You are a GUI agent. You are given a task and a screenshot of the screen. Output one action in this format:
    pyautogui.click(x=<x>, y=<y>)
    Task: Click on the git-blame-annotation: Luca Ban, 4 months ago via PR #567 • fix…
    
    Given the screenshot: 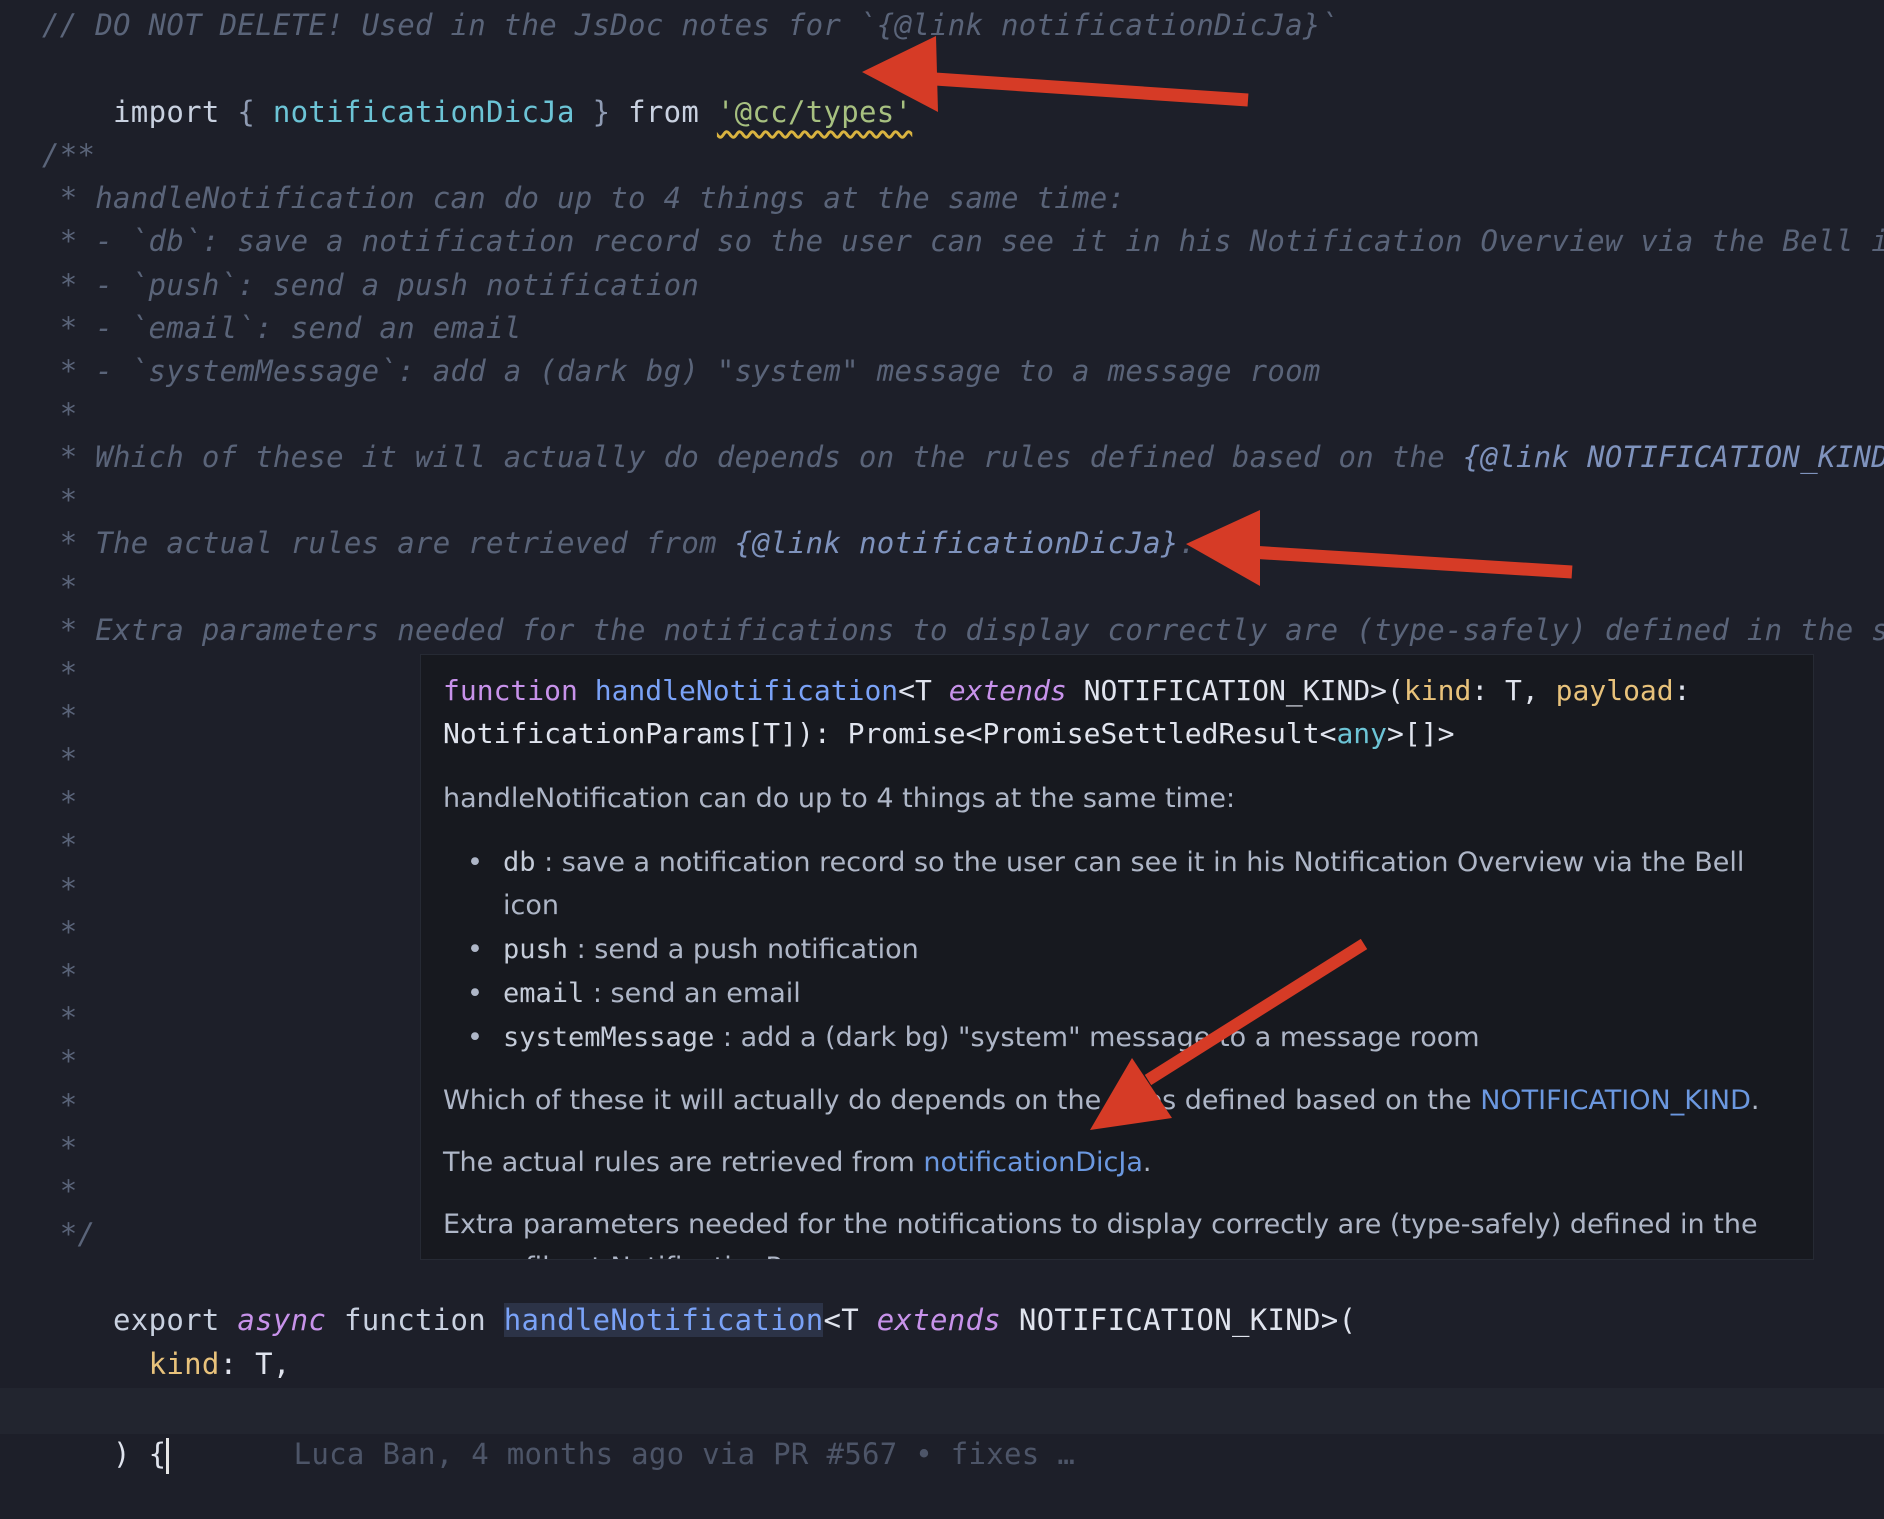 What is the action you would take?
    pyautogui.click(x=684, y=1454)
    